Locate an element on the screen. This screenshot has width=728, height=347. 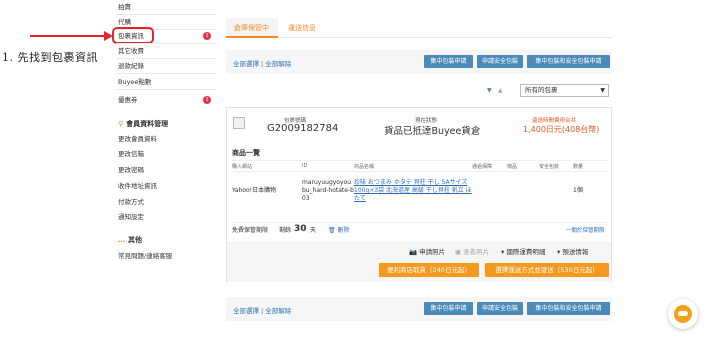
member-section-title: ⚲ 會員資料管理 is located at coordinates (143, 124).